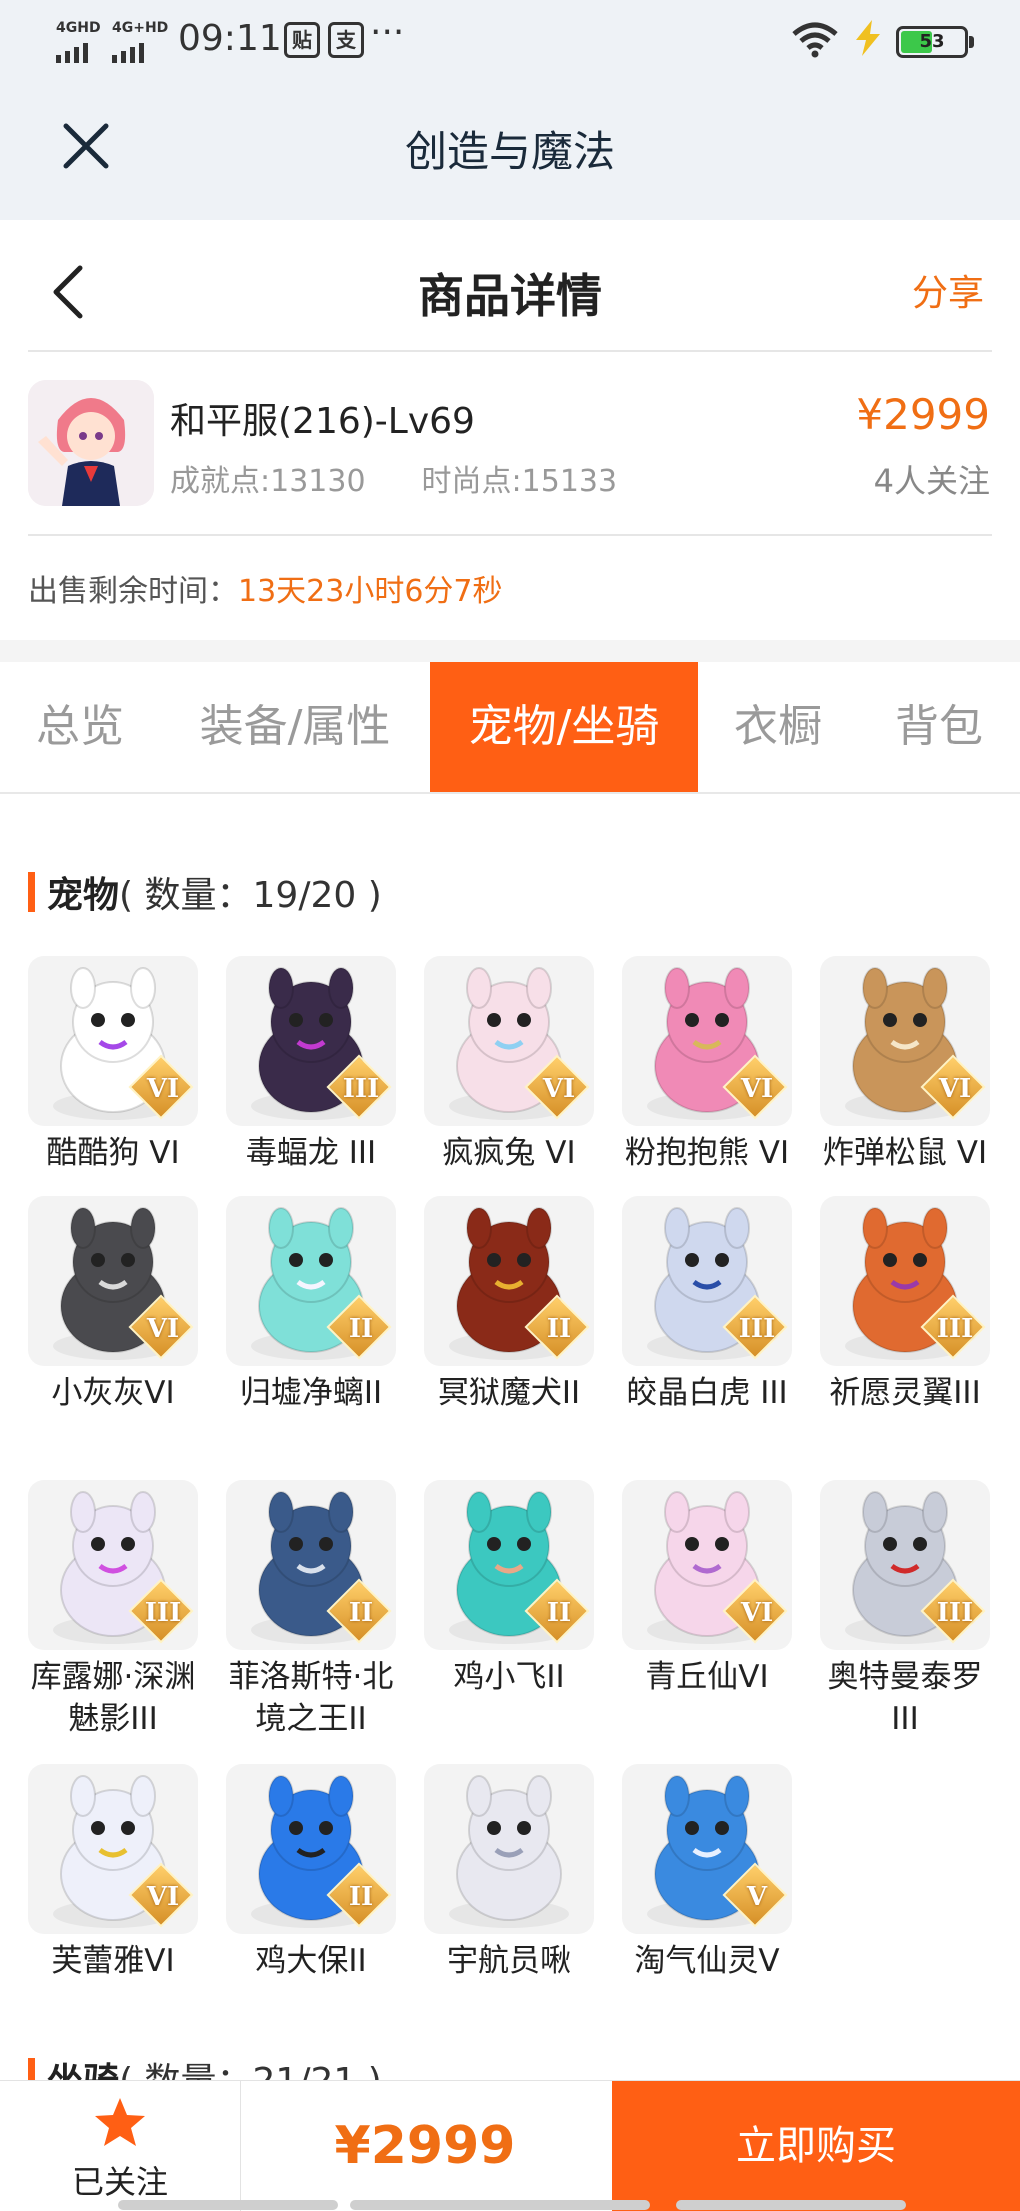  Describe the element at coordinates (113, 1961) in the screenshot. I see `pet-name: 芙蕾雅VI` at that location.